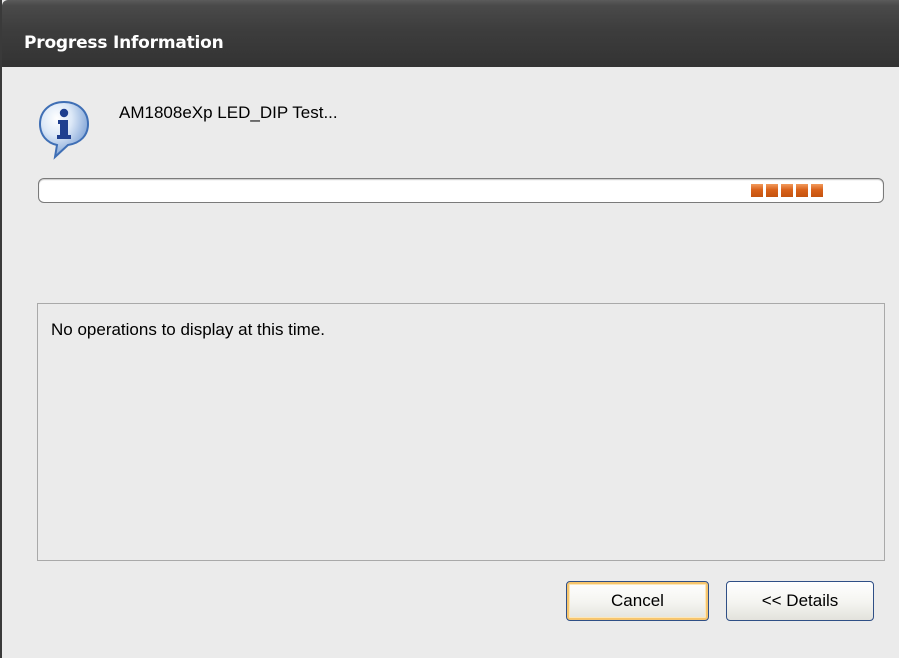 This screenshot has height=658, width=899. I want to click on progress-bar, so click(461, 190).